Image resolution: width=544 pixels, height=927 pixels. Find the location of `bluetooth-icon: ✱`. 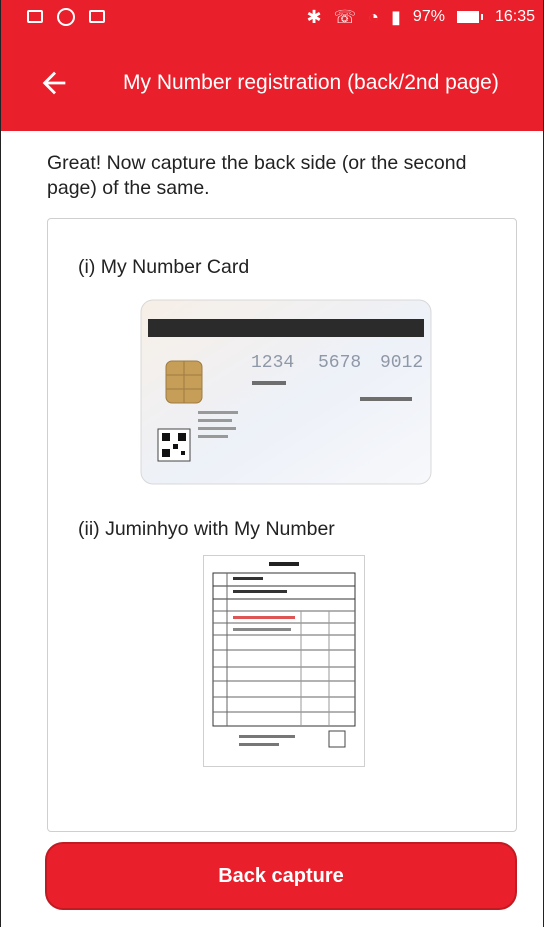

bluetooth-icon: ✱ is located at coordinates (314, 17).